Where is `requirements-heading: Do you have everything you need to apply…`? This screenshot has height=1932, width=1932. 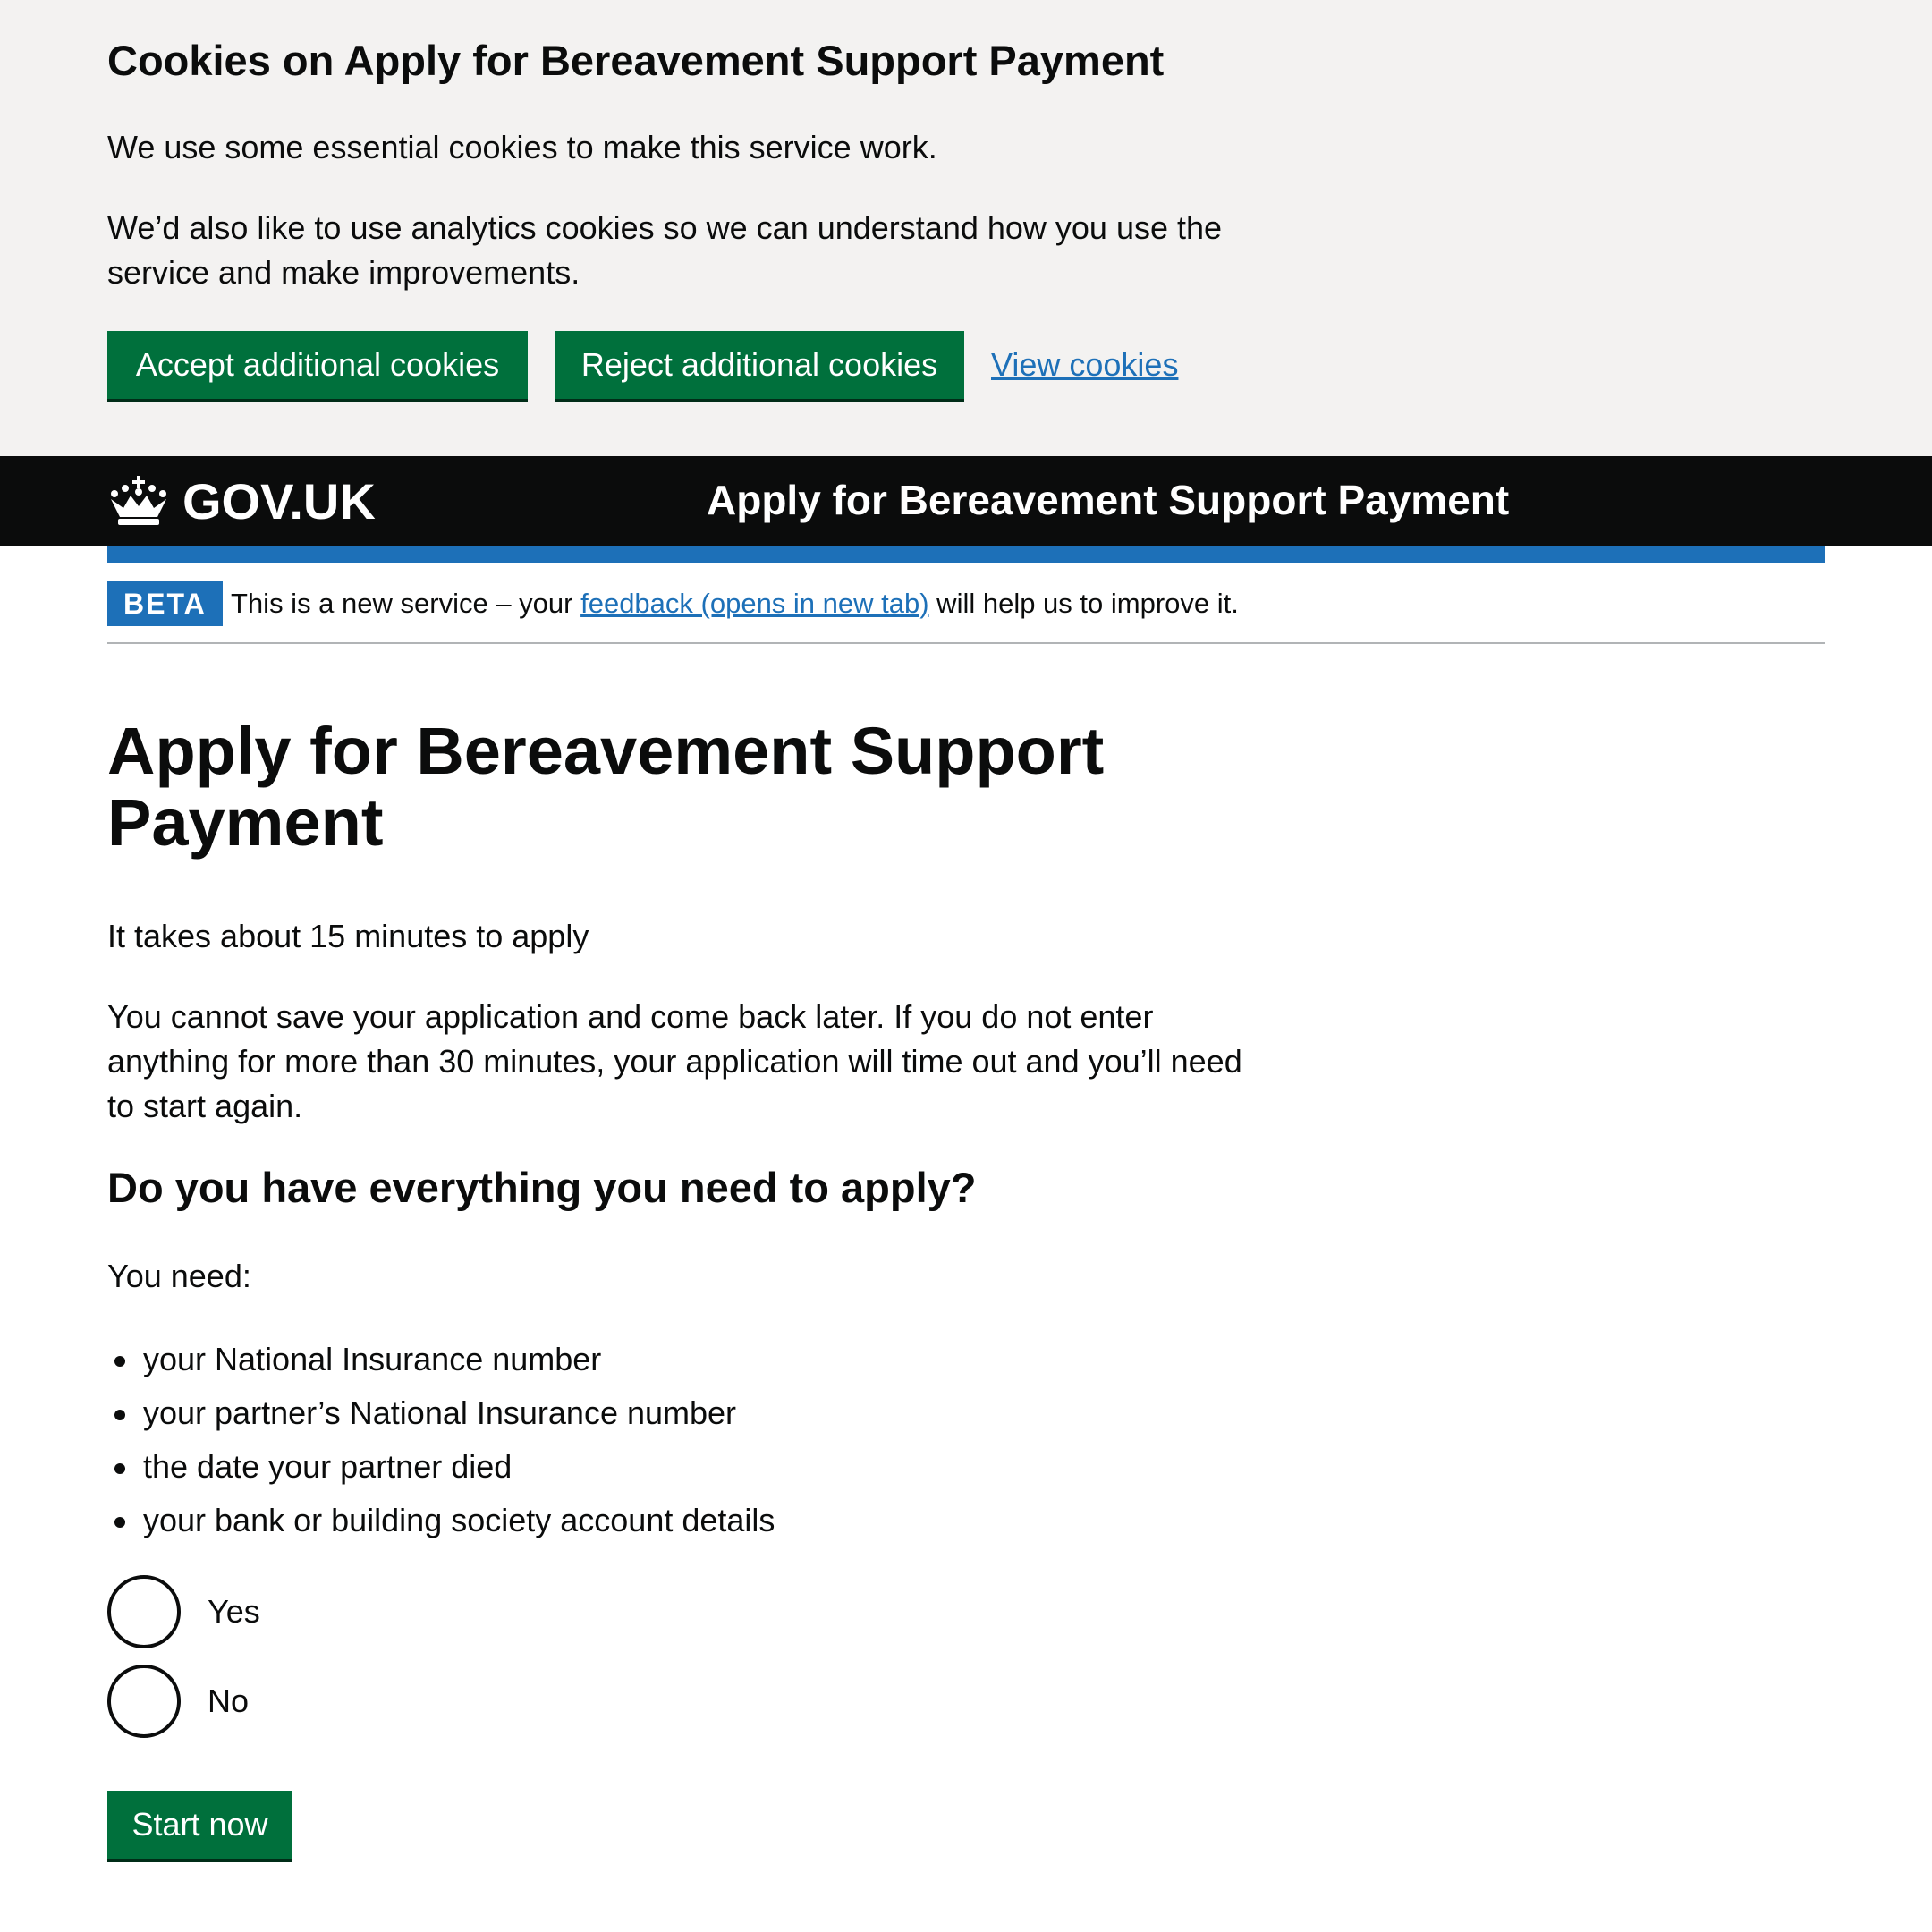
requirements-heading: Do you have everything you need to apply… is located at coordinates (542, 1187).